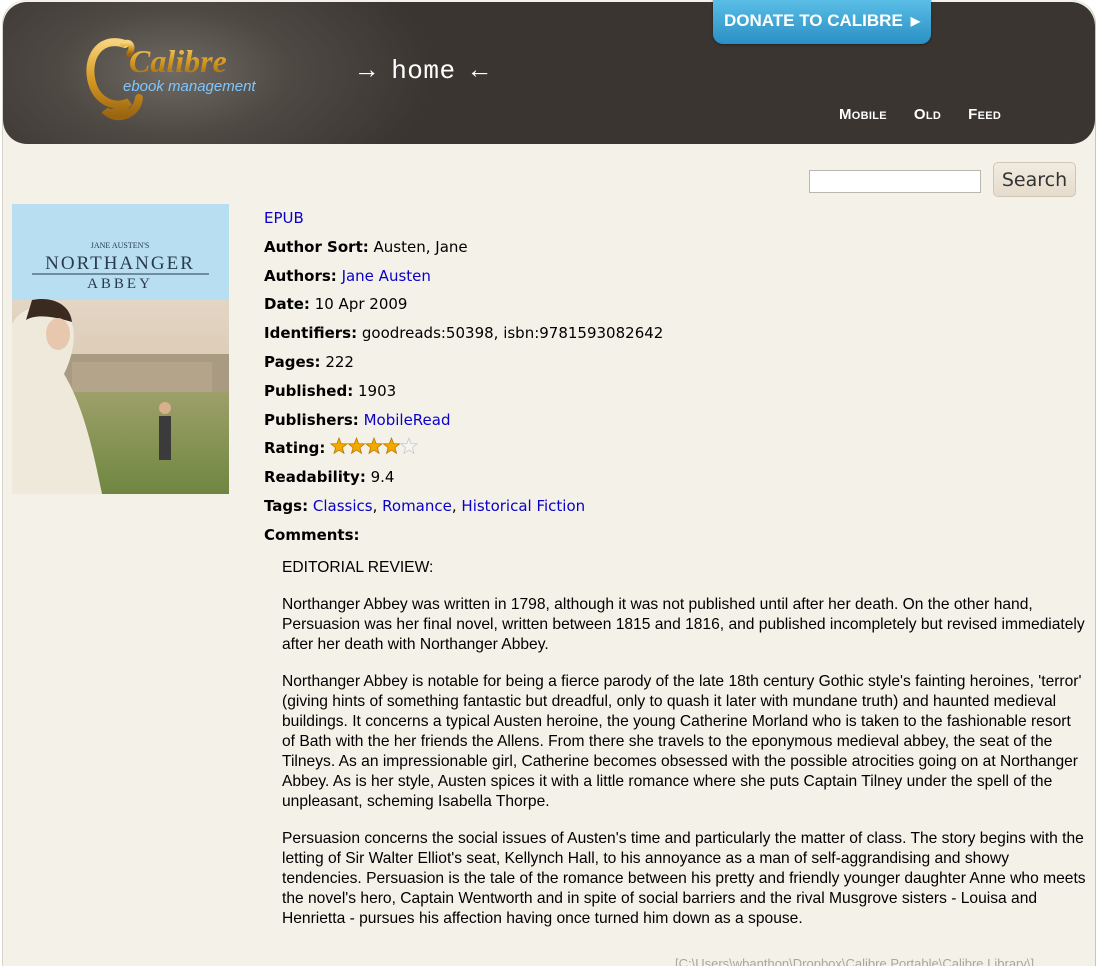 Image resolution: width=1098 pixels, height=966 pixels. I want to click on nav-old: Old, so click(927, 114).